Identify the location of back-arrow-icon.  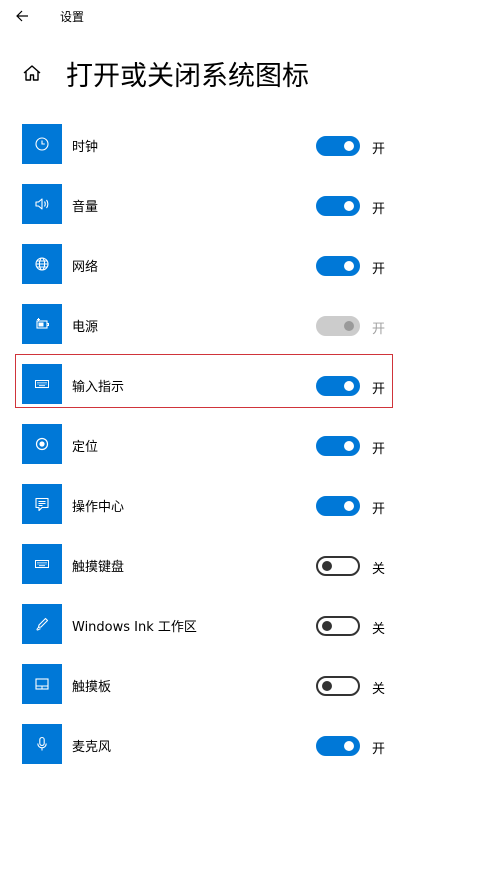
(22, 16).